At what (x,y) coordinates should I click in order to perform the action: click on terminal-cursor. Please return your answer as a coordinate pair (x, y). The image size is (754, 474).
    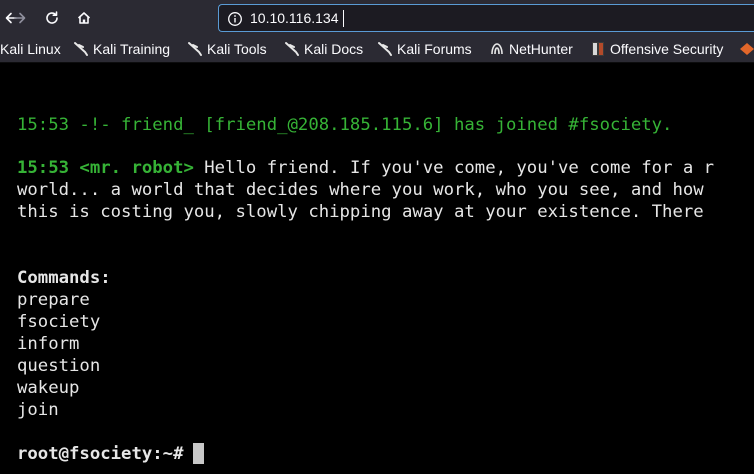
    Looking at the image, I should click on (199, 453).